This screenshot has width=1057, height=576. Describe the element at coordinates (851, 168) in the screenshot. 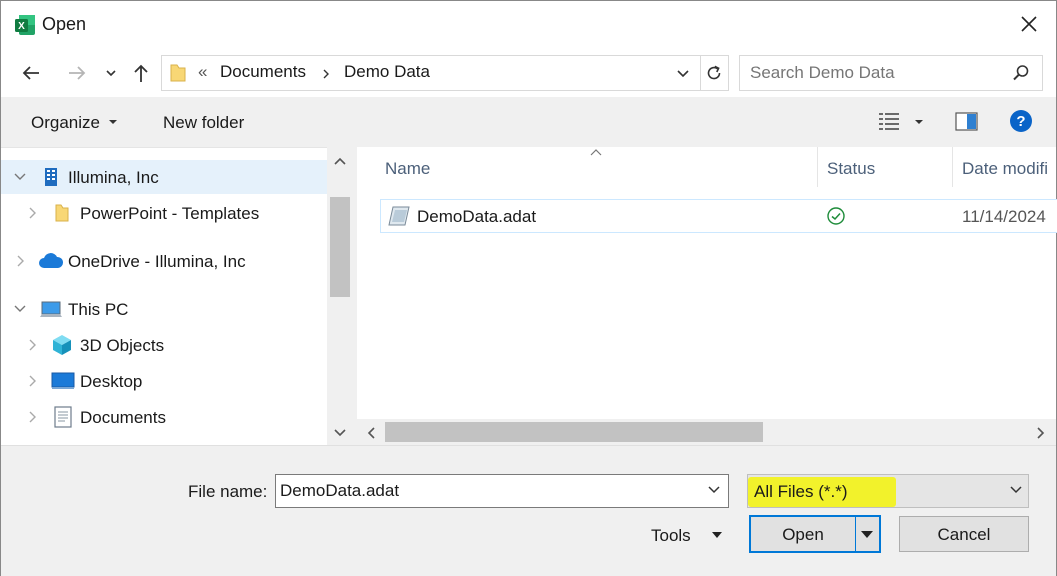

I see `column-label: Status` at that location.